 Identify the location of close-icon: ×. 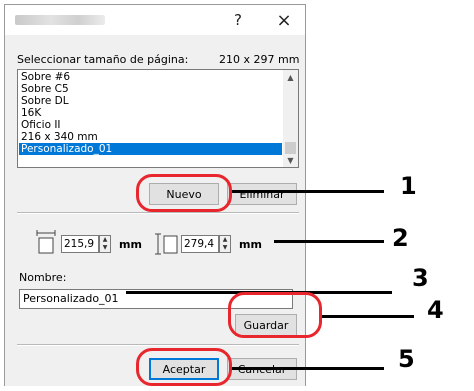
(284, 20).